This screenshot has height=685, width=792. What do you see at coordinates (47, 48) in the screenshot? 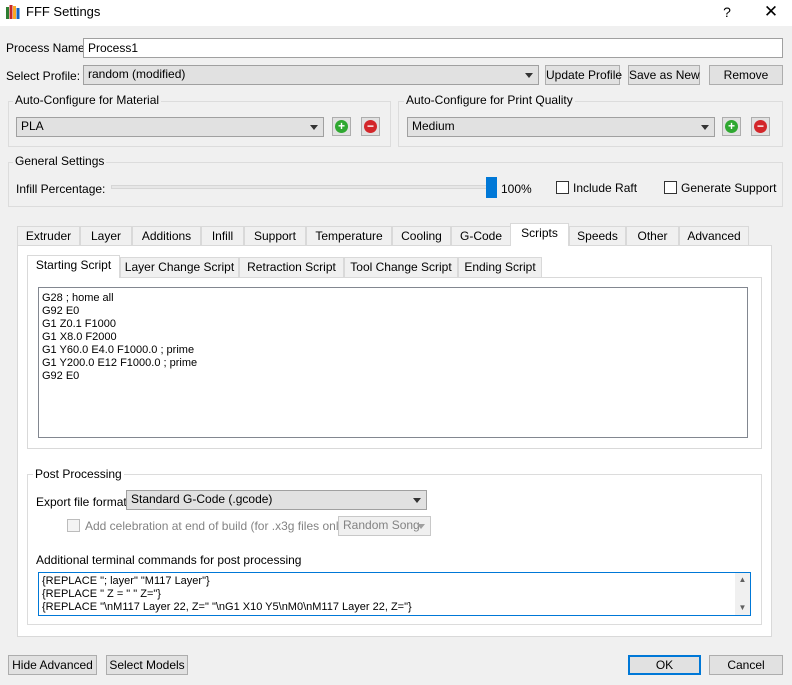
I see `process-name-label: Process Name:` at bounding box center [47, 48].